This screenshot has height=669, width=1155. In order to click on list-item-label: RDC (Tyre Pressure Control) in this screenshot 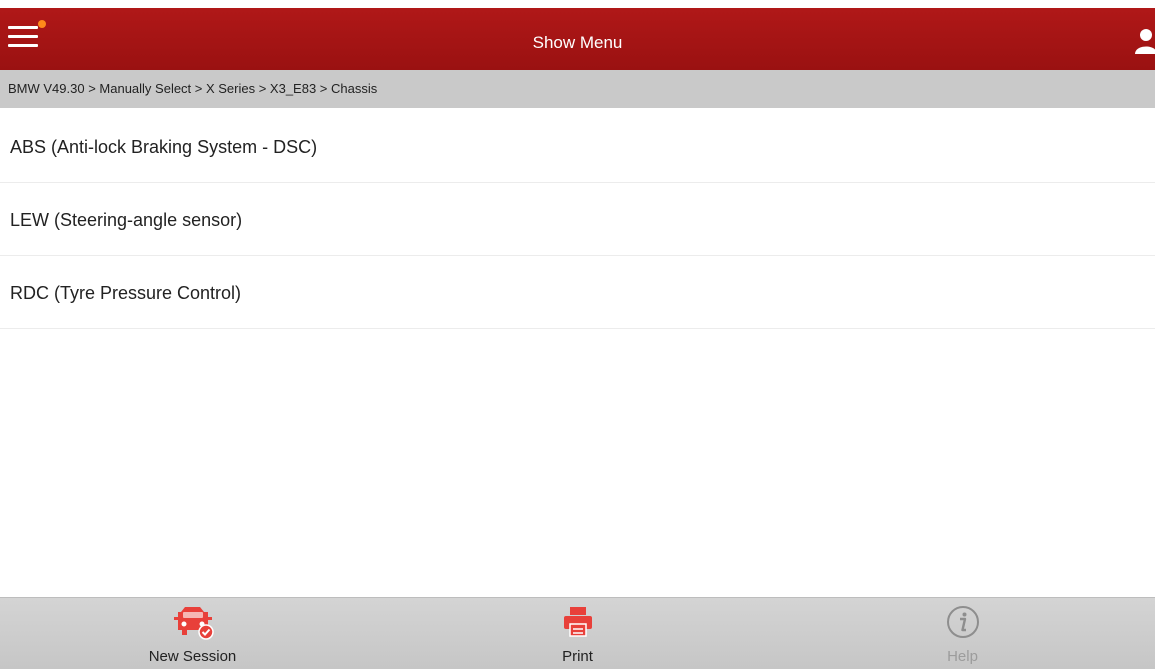, I will do `click(126, 293)`.